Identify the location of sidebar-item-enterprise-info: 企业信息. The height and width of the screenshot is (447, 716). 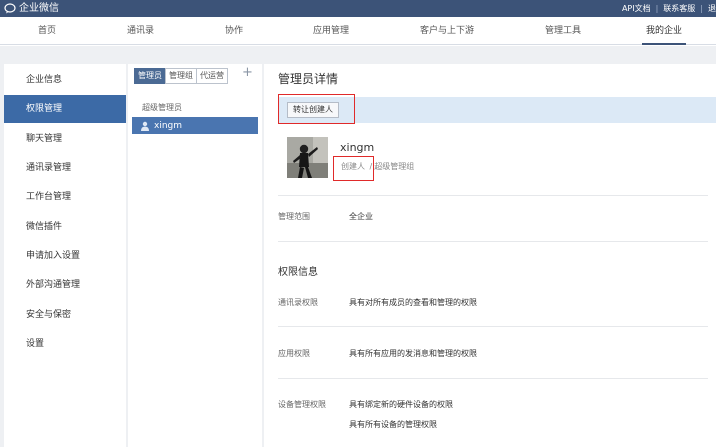
(65, 80).